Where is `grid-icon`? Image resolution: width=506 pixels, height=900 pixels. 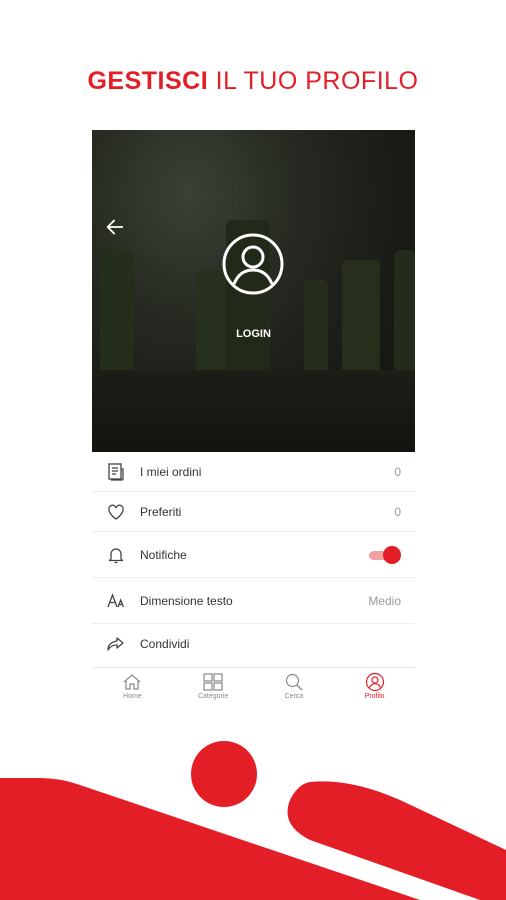
grid-icon is located at coordinates (213, 682).